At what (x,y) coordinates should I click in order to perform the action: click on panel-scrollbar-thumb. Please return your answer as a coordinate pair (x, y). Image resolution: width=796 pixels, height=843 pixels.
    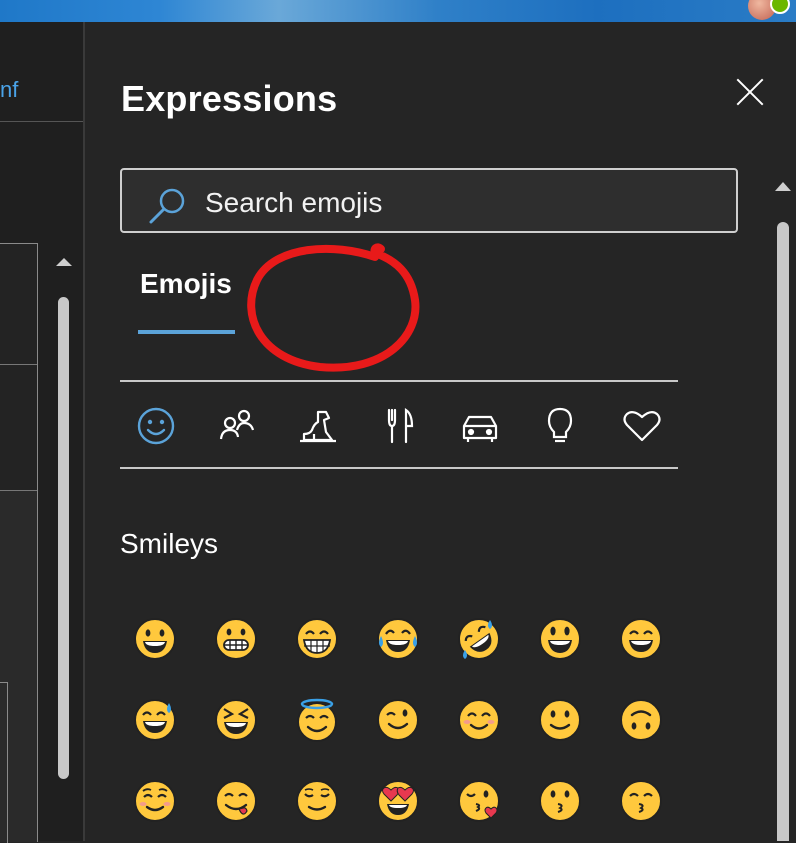
    Looking at the image, I should click on (783, 531).